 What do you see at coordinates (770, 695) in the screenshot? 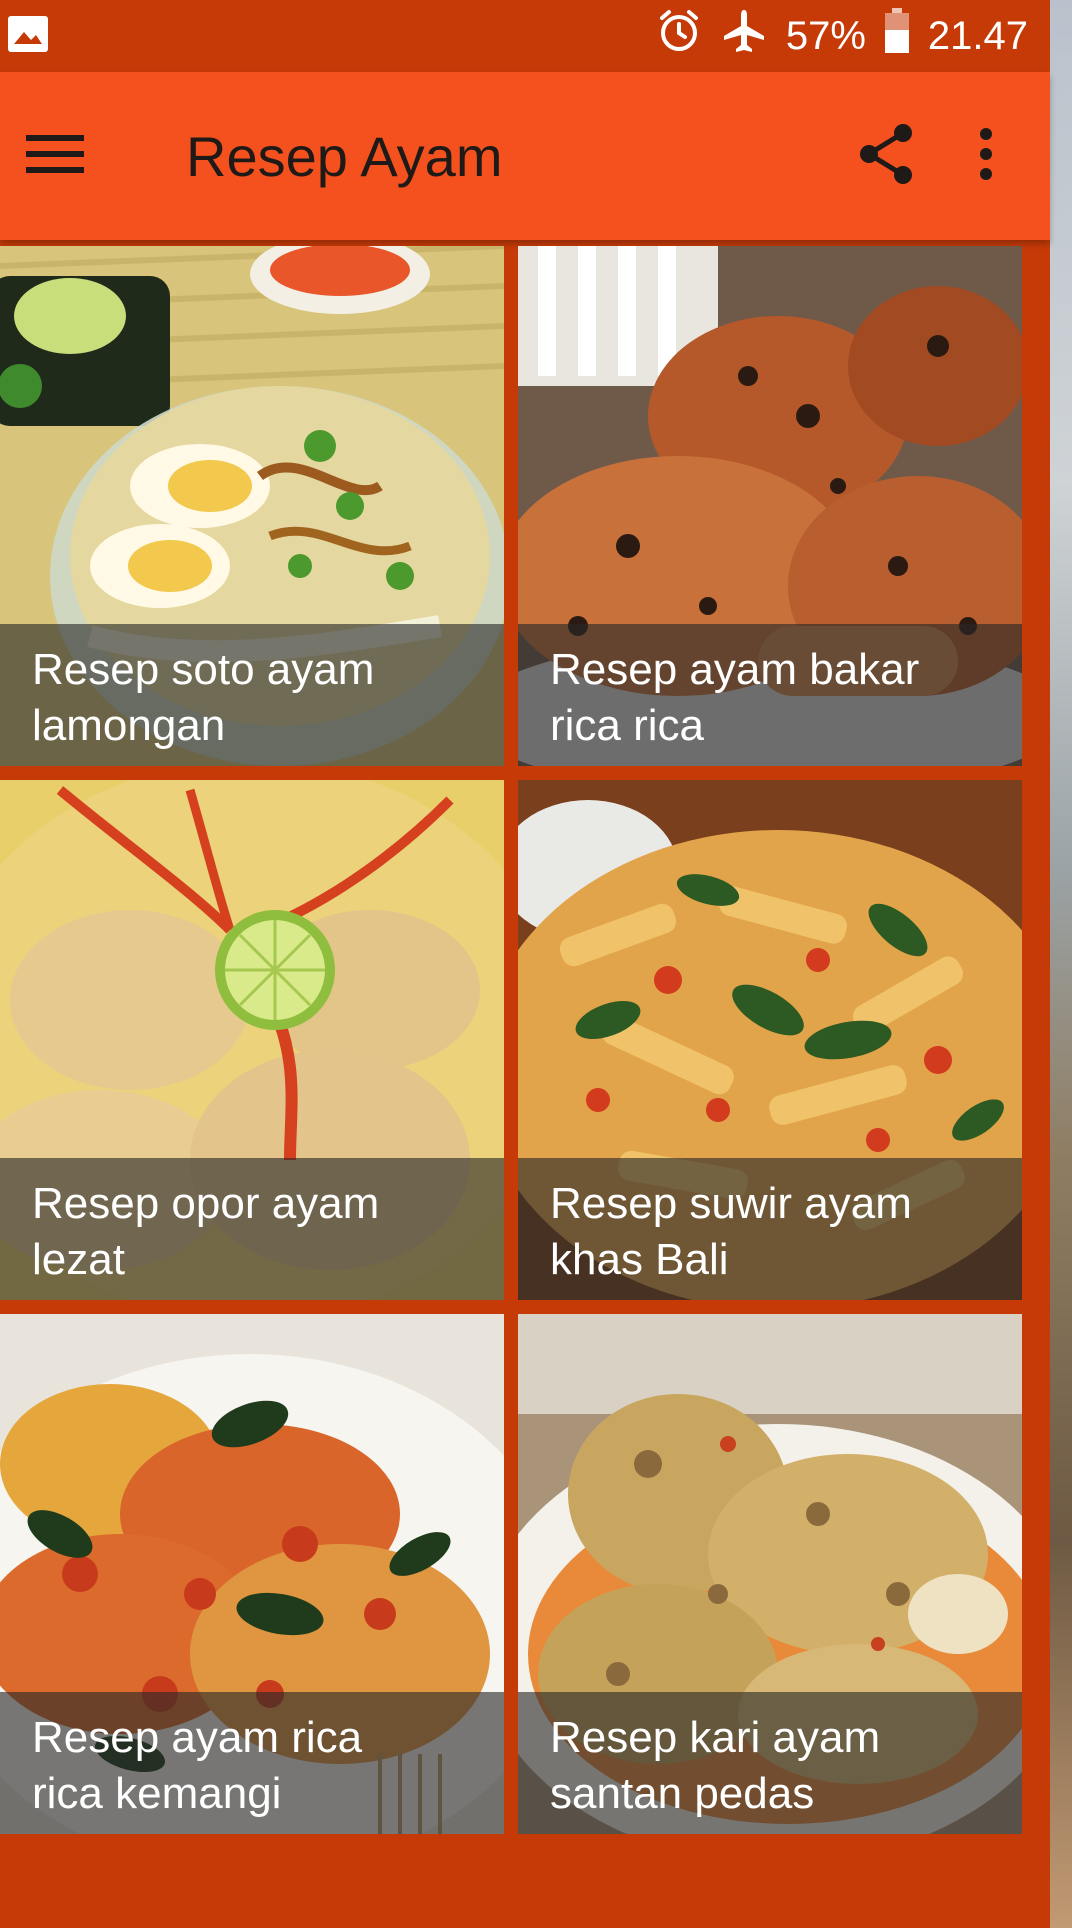
I see `recipe-title: Resep ayam bakar rica rica` at bounding box center [770, 695].